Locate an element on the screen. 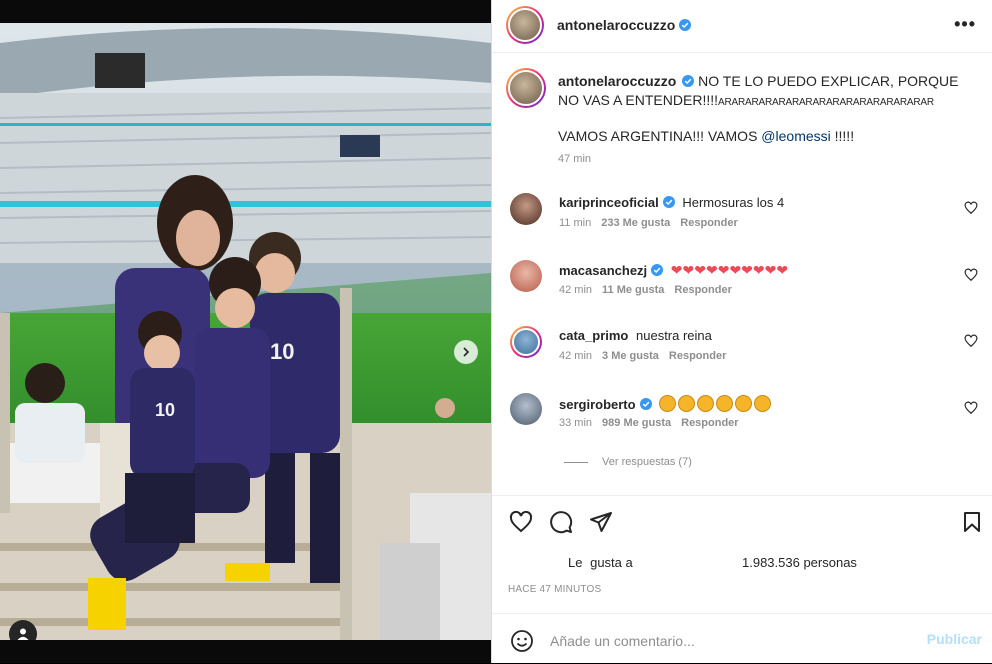 The width and height of the screenshot is (992, 664). caption-tail: ARARARARARARARARARARARARARARARAR is located at coordinates (826, 102).